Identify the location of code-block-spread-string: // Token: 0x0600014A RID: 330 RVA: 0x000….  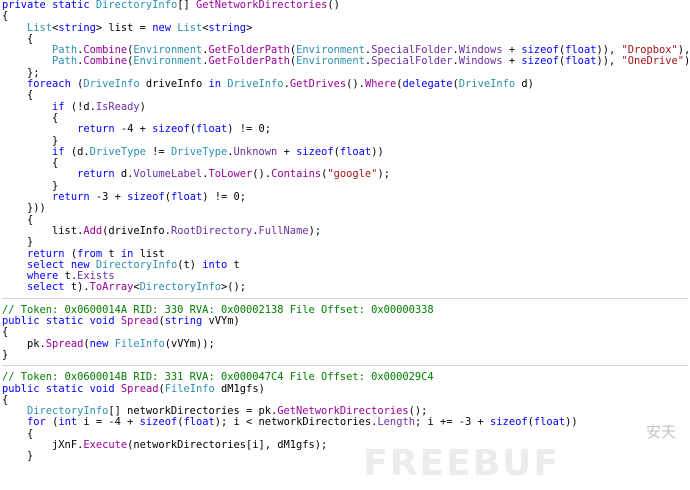
(345, 332).